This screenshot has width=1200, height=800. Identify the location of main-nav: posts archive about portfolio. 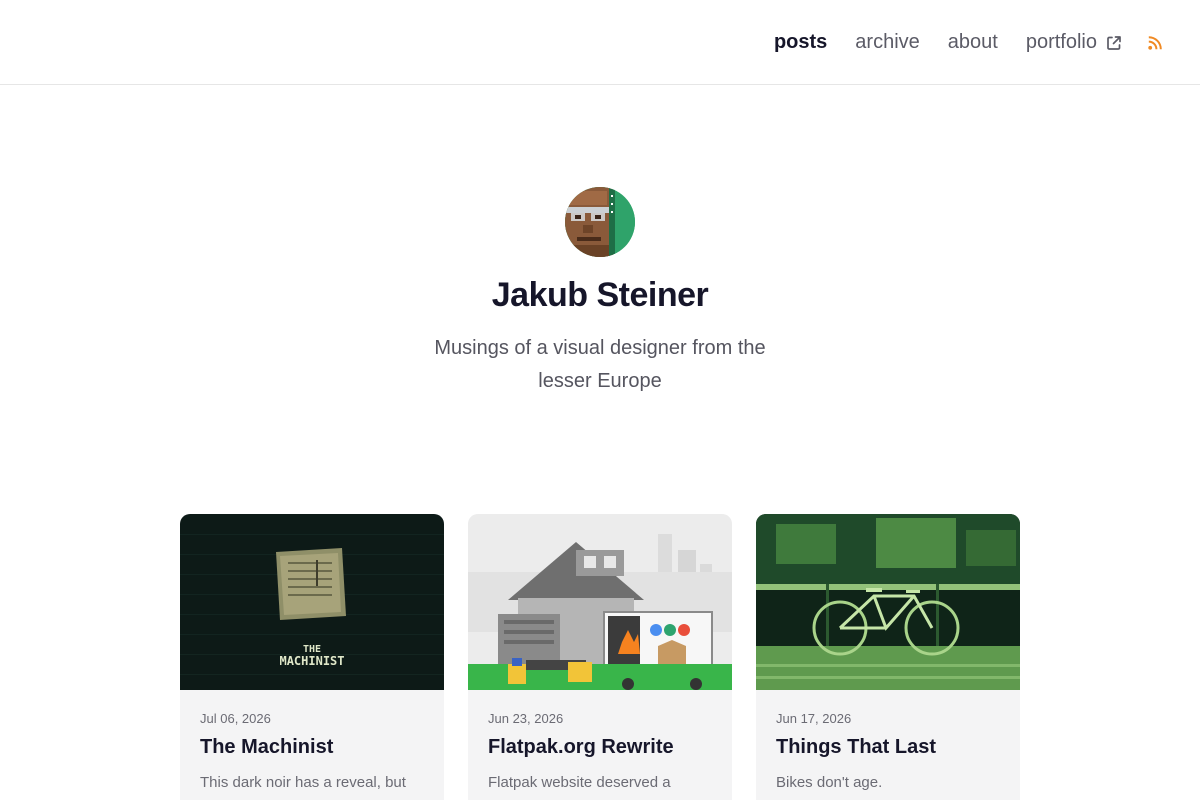
(954, 42).